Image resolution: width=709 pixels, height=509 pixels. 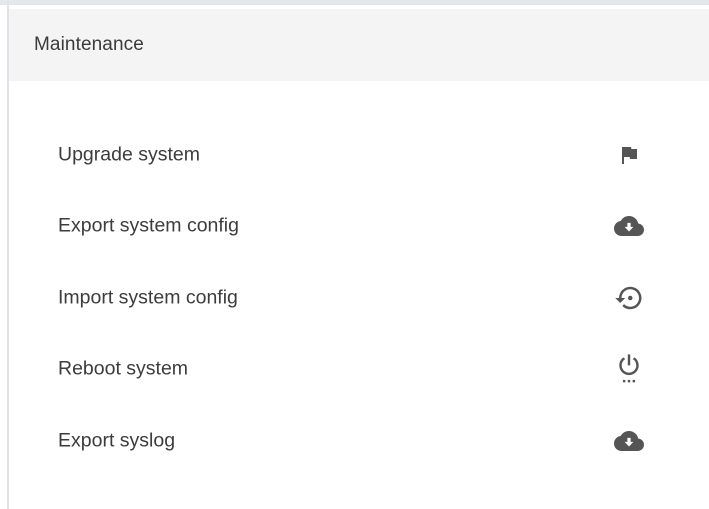 I want to click on menu-item-upgrade-system: Upgrade system, so click(x=359, y=155).